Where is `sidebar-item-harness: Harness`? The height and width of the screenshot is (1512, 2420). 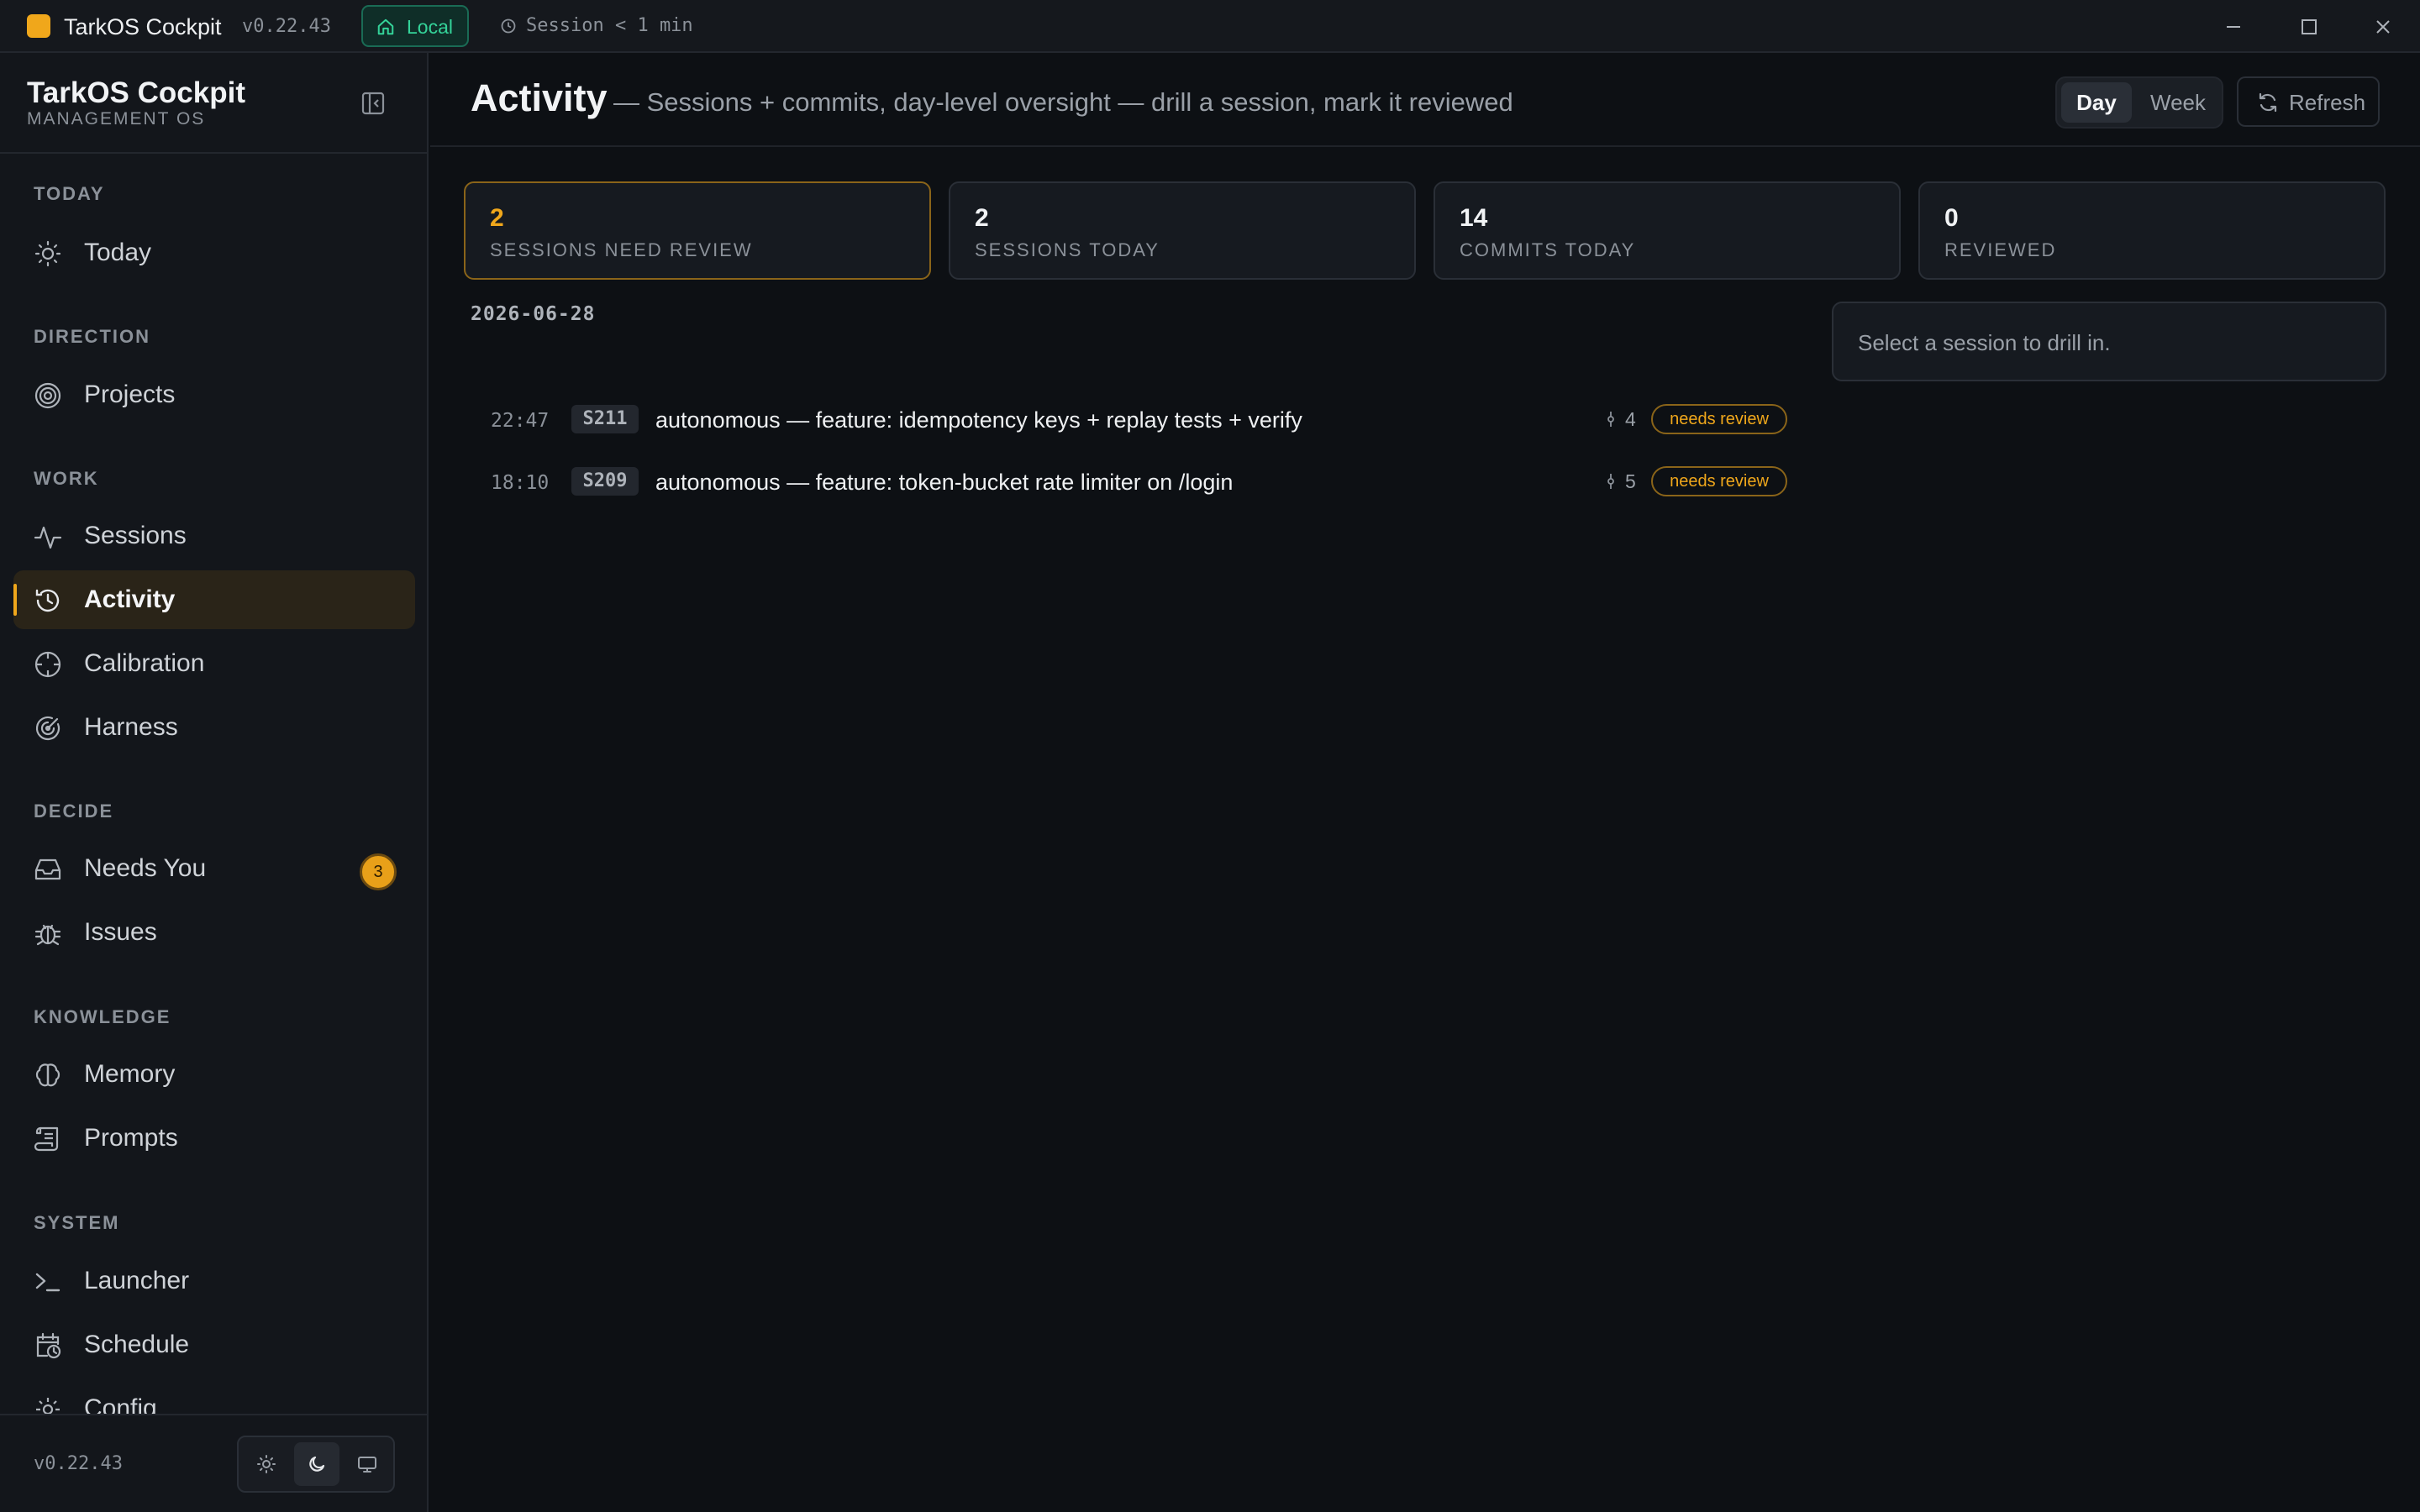
sidebar-item-harness: Harness is located at coordinates (214, 727).